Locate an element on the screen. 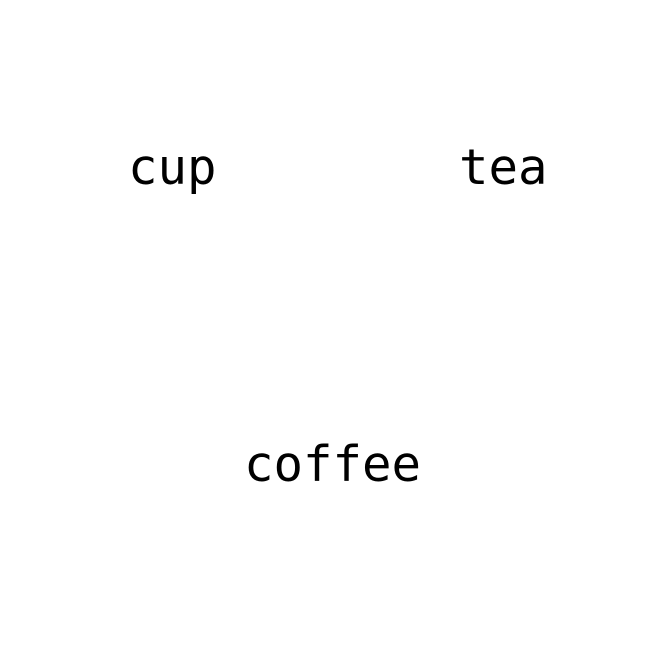  word-tea: tea is located at coordinates (503, 167).